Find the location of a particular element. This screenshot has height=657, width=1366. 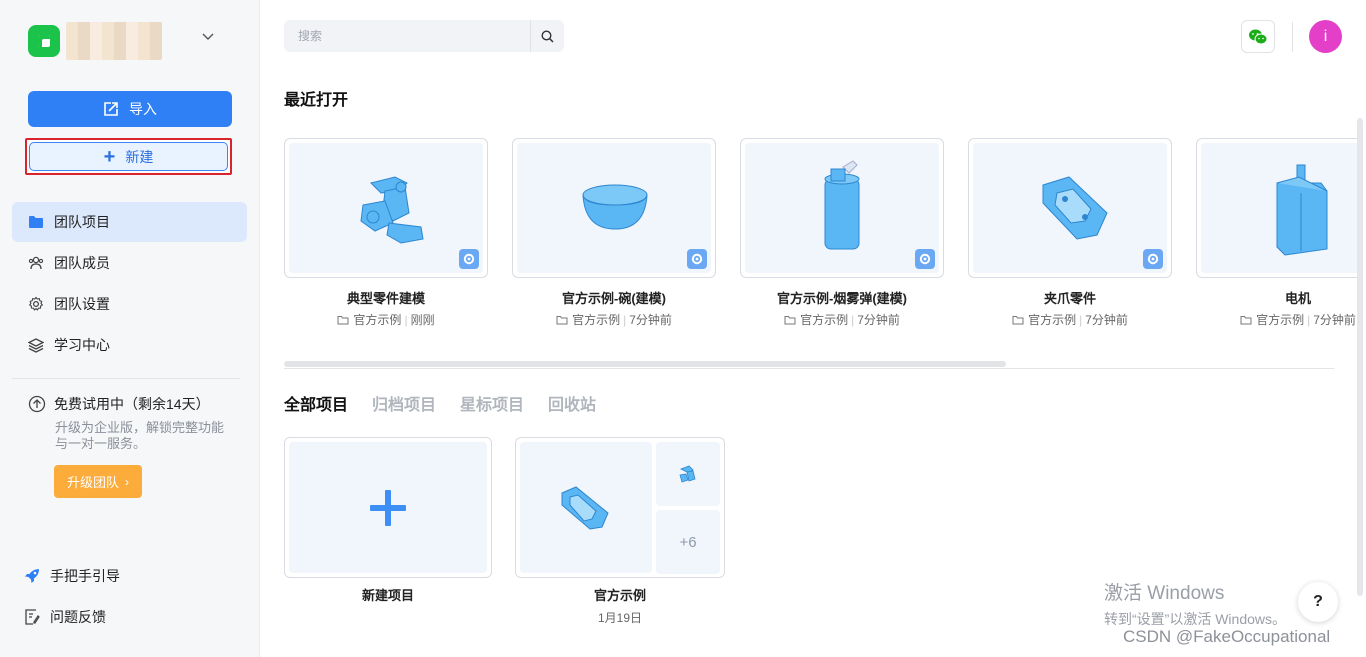

feedback-label: 问题反馈 is located at coordinates (78, 617).